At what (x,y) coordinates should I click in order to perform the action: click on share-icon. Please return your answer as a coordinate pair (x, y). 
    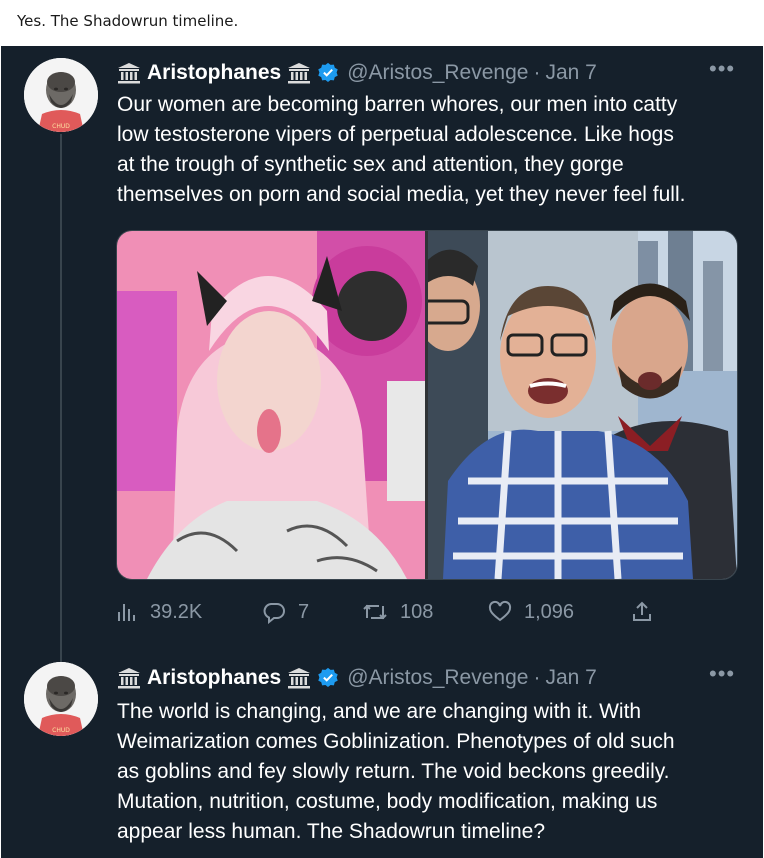
    Looking at the image, I should click on (642, 611).